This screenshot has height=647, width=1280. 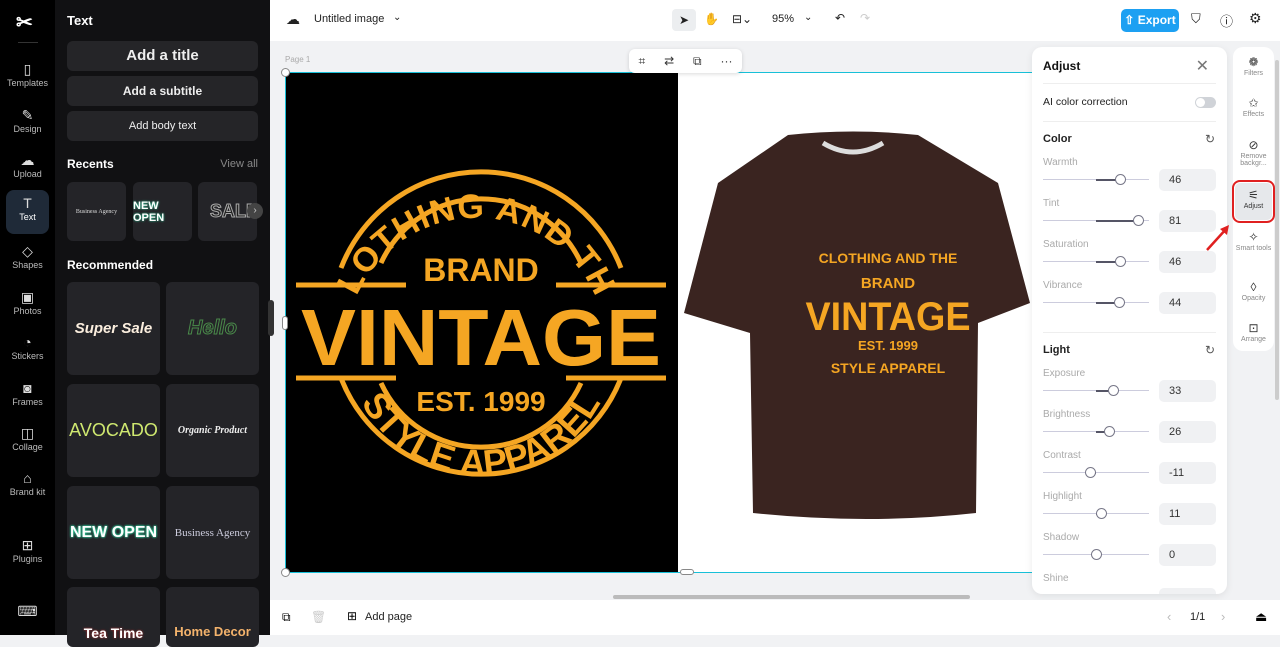 What do you see at coordinates (212, 532) in the screenshot?
I see `recommended-tile: Business Agency` at bounding box center [212, 532].